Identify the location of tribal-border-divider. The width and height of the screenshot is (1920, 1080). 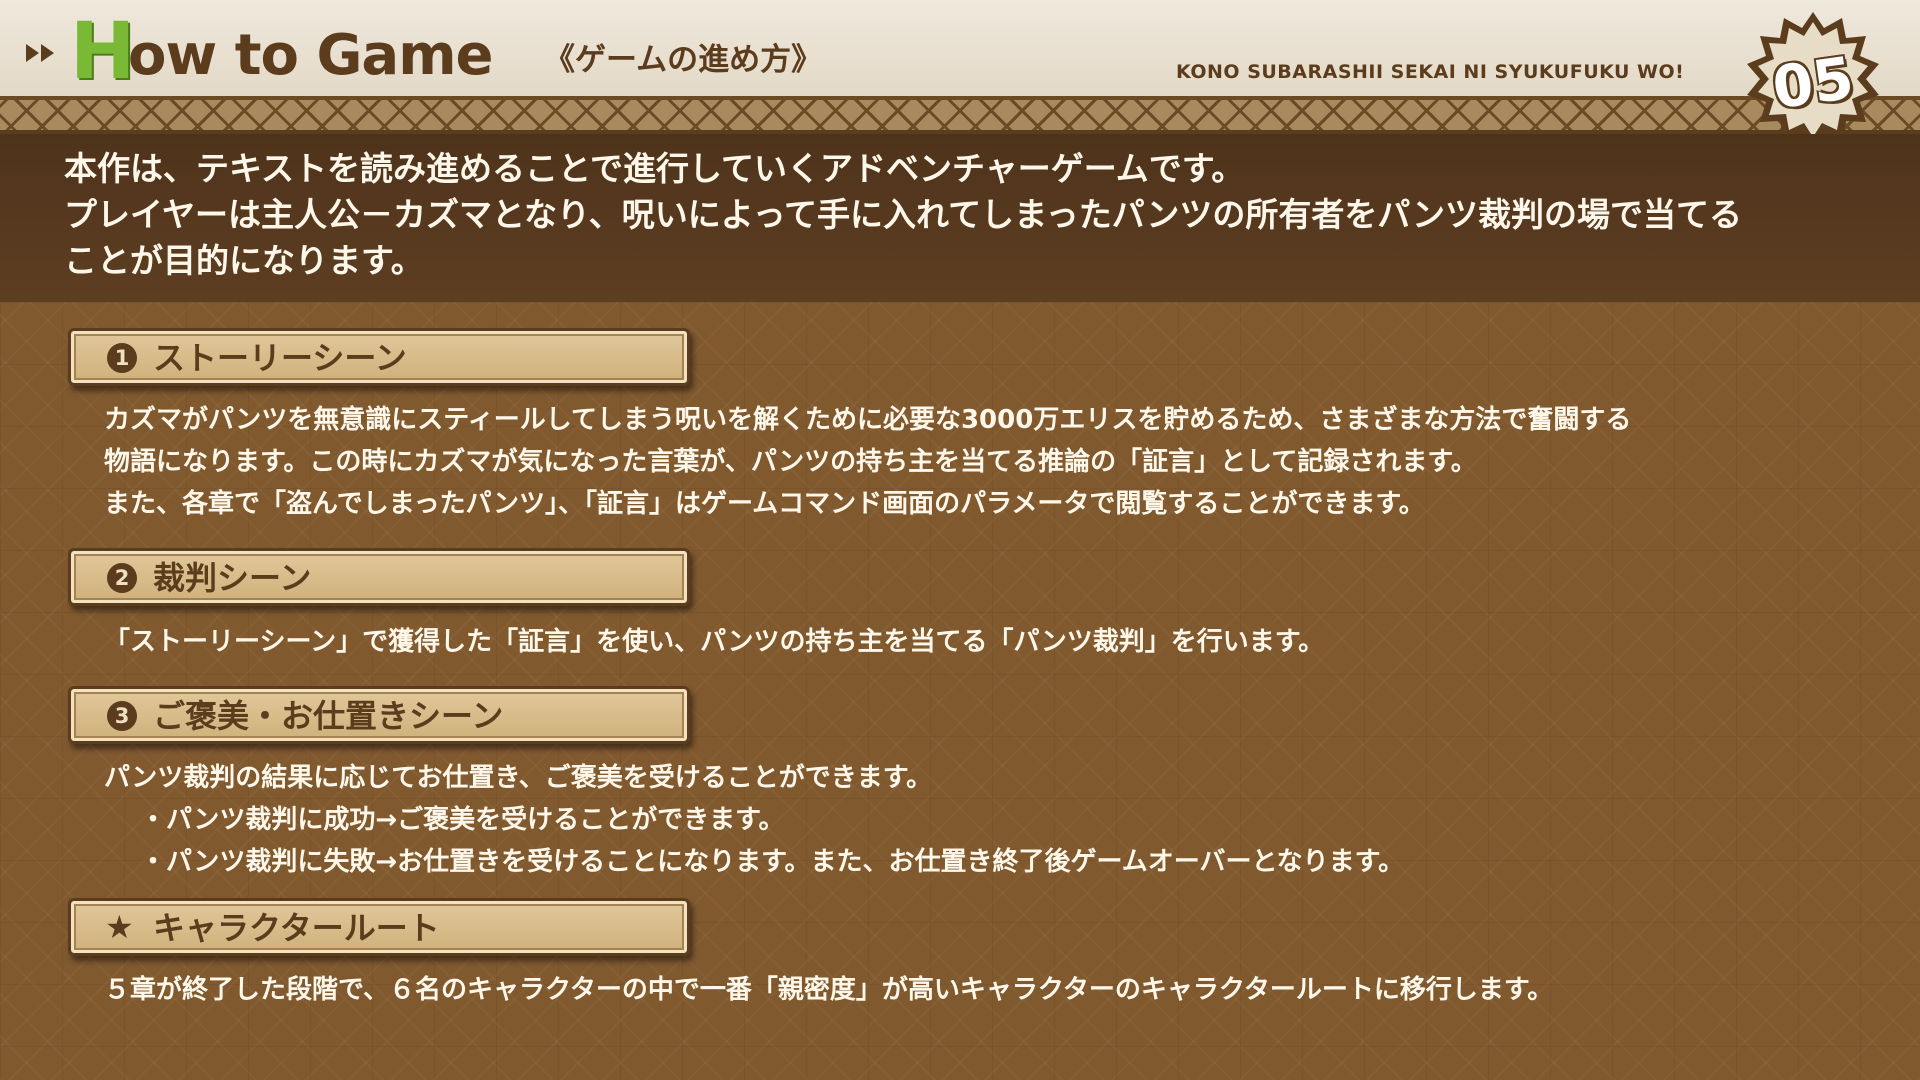
(960, 115).